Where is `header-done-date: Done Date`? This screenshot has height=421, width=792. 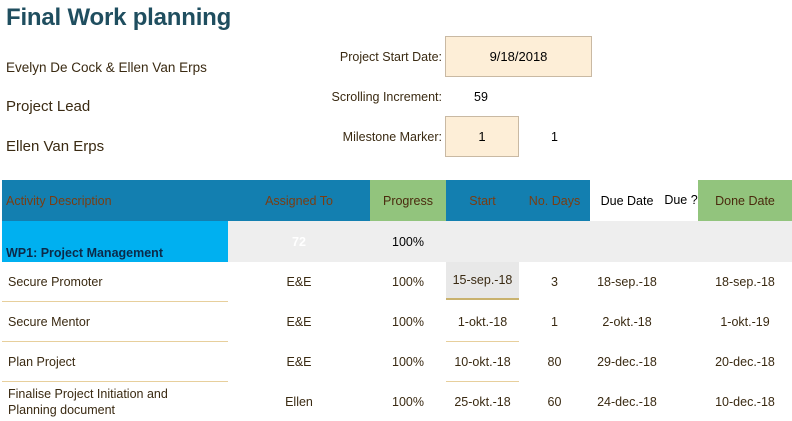 header-done-date: Done Date is located at coordinates (745, 200).